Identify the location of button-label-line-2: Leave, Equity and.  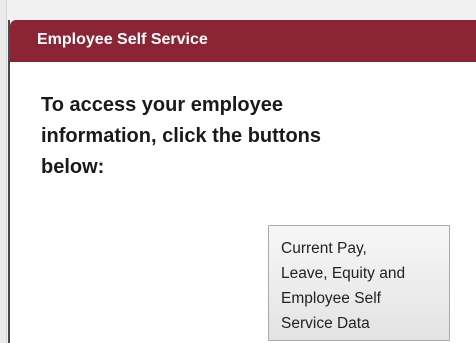
(343, 273).